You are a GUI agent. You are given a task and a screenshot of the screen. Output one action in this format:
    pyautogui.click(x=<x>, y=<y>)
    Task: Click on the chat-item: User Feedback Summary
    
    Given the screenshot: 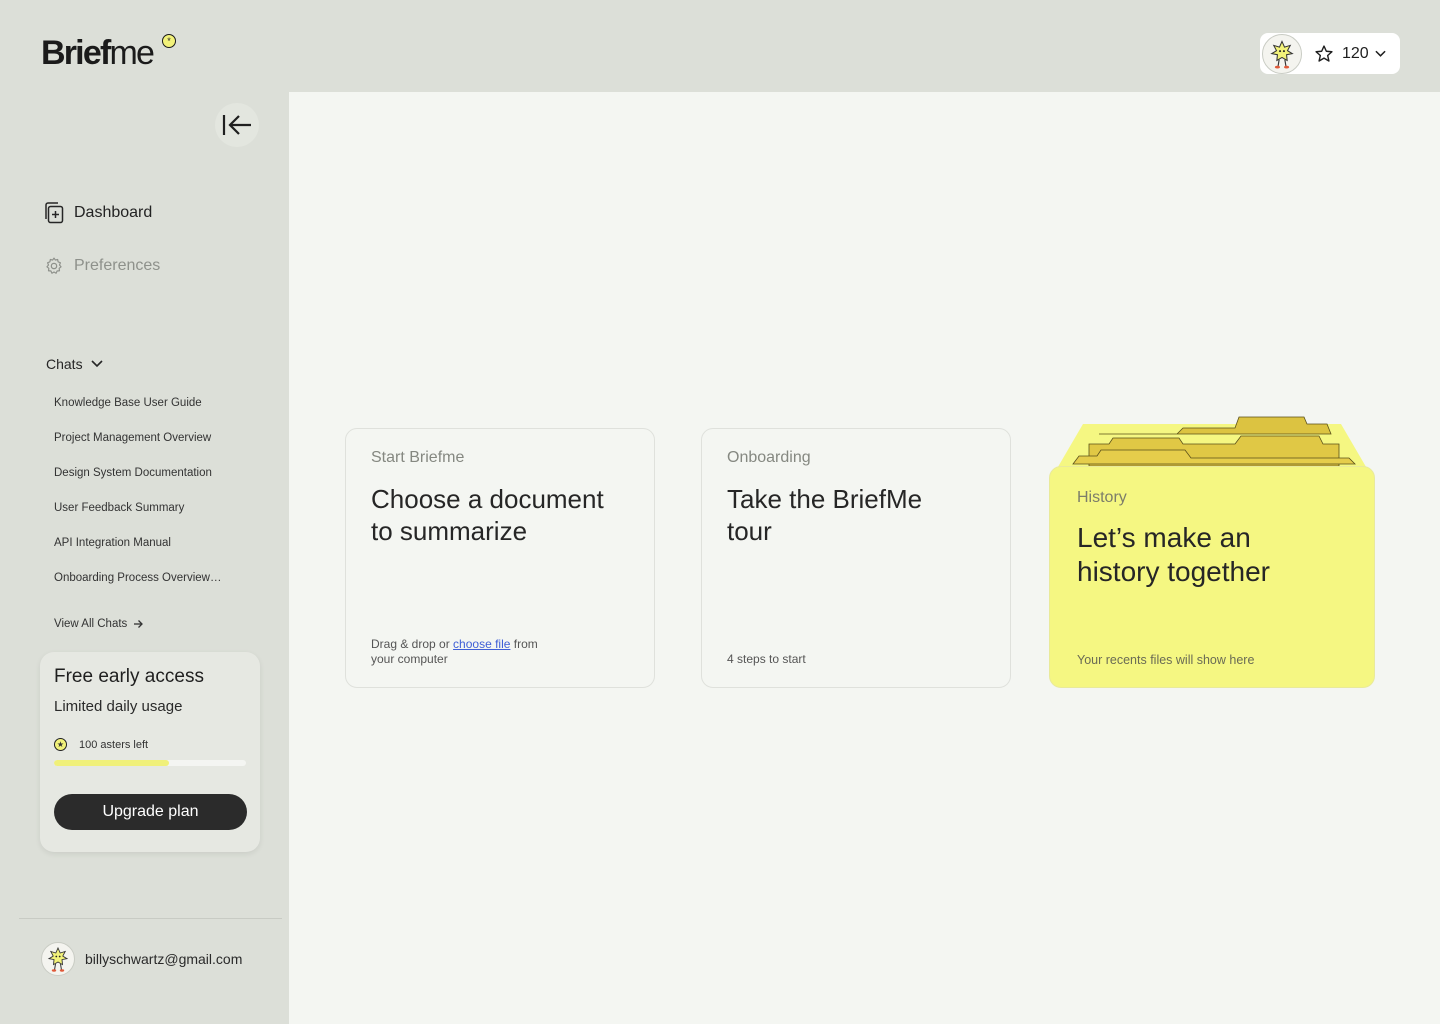 What is the action you would take?
    pyautogui.click(x=137, y=518)
    